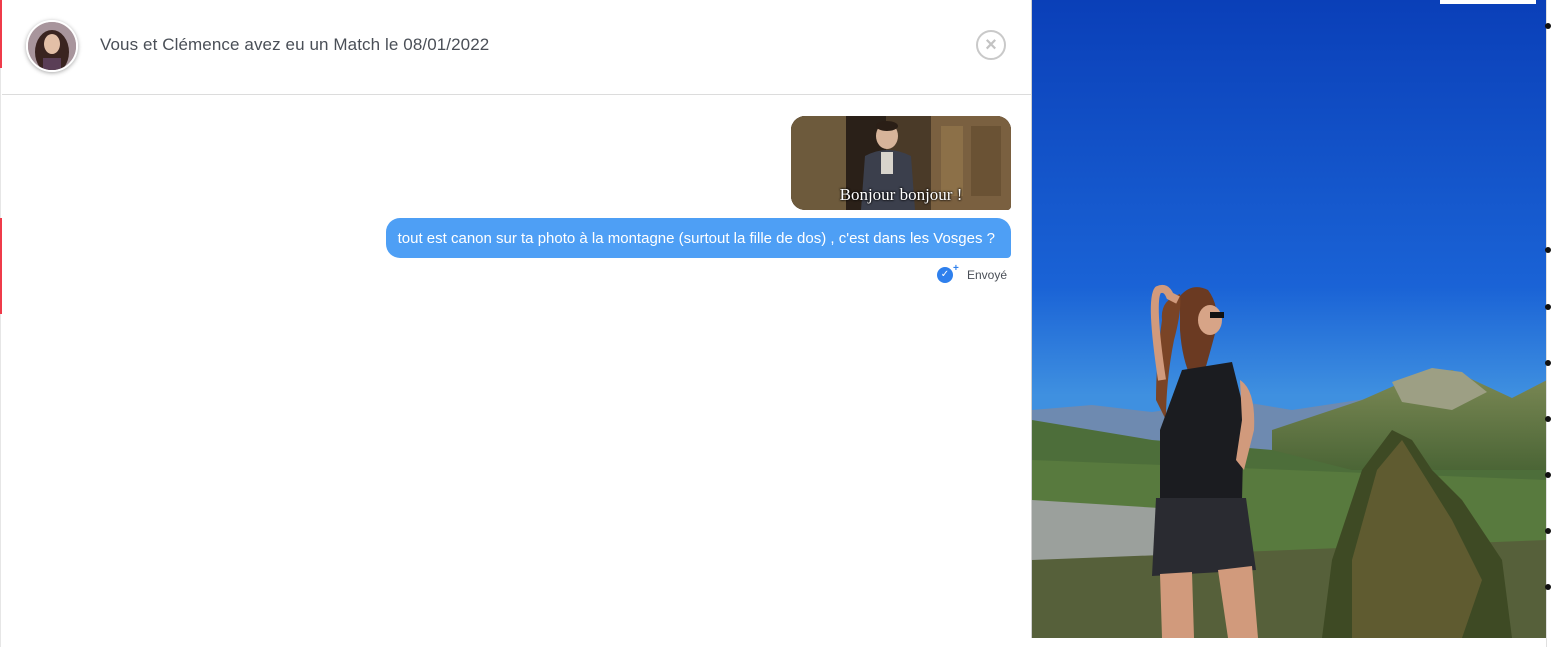  What do you see at coordinates (0, 323) in the screenshot?
I see `left-border` at bounding box center [0, 323].